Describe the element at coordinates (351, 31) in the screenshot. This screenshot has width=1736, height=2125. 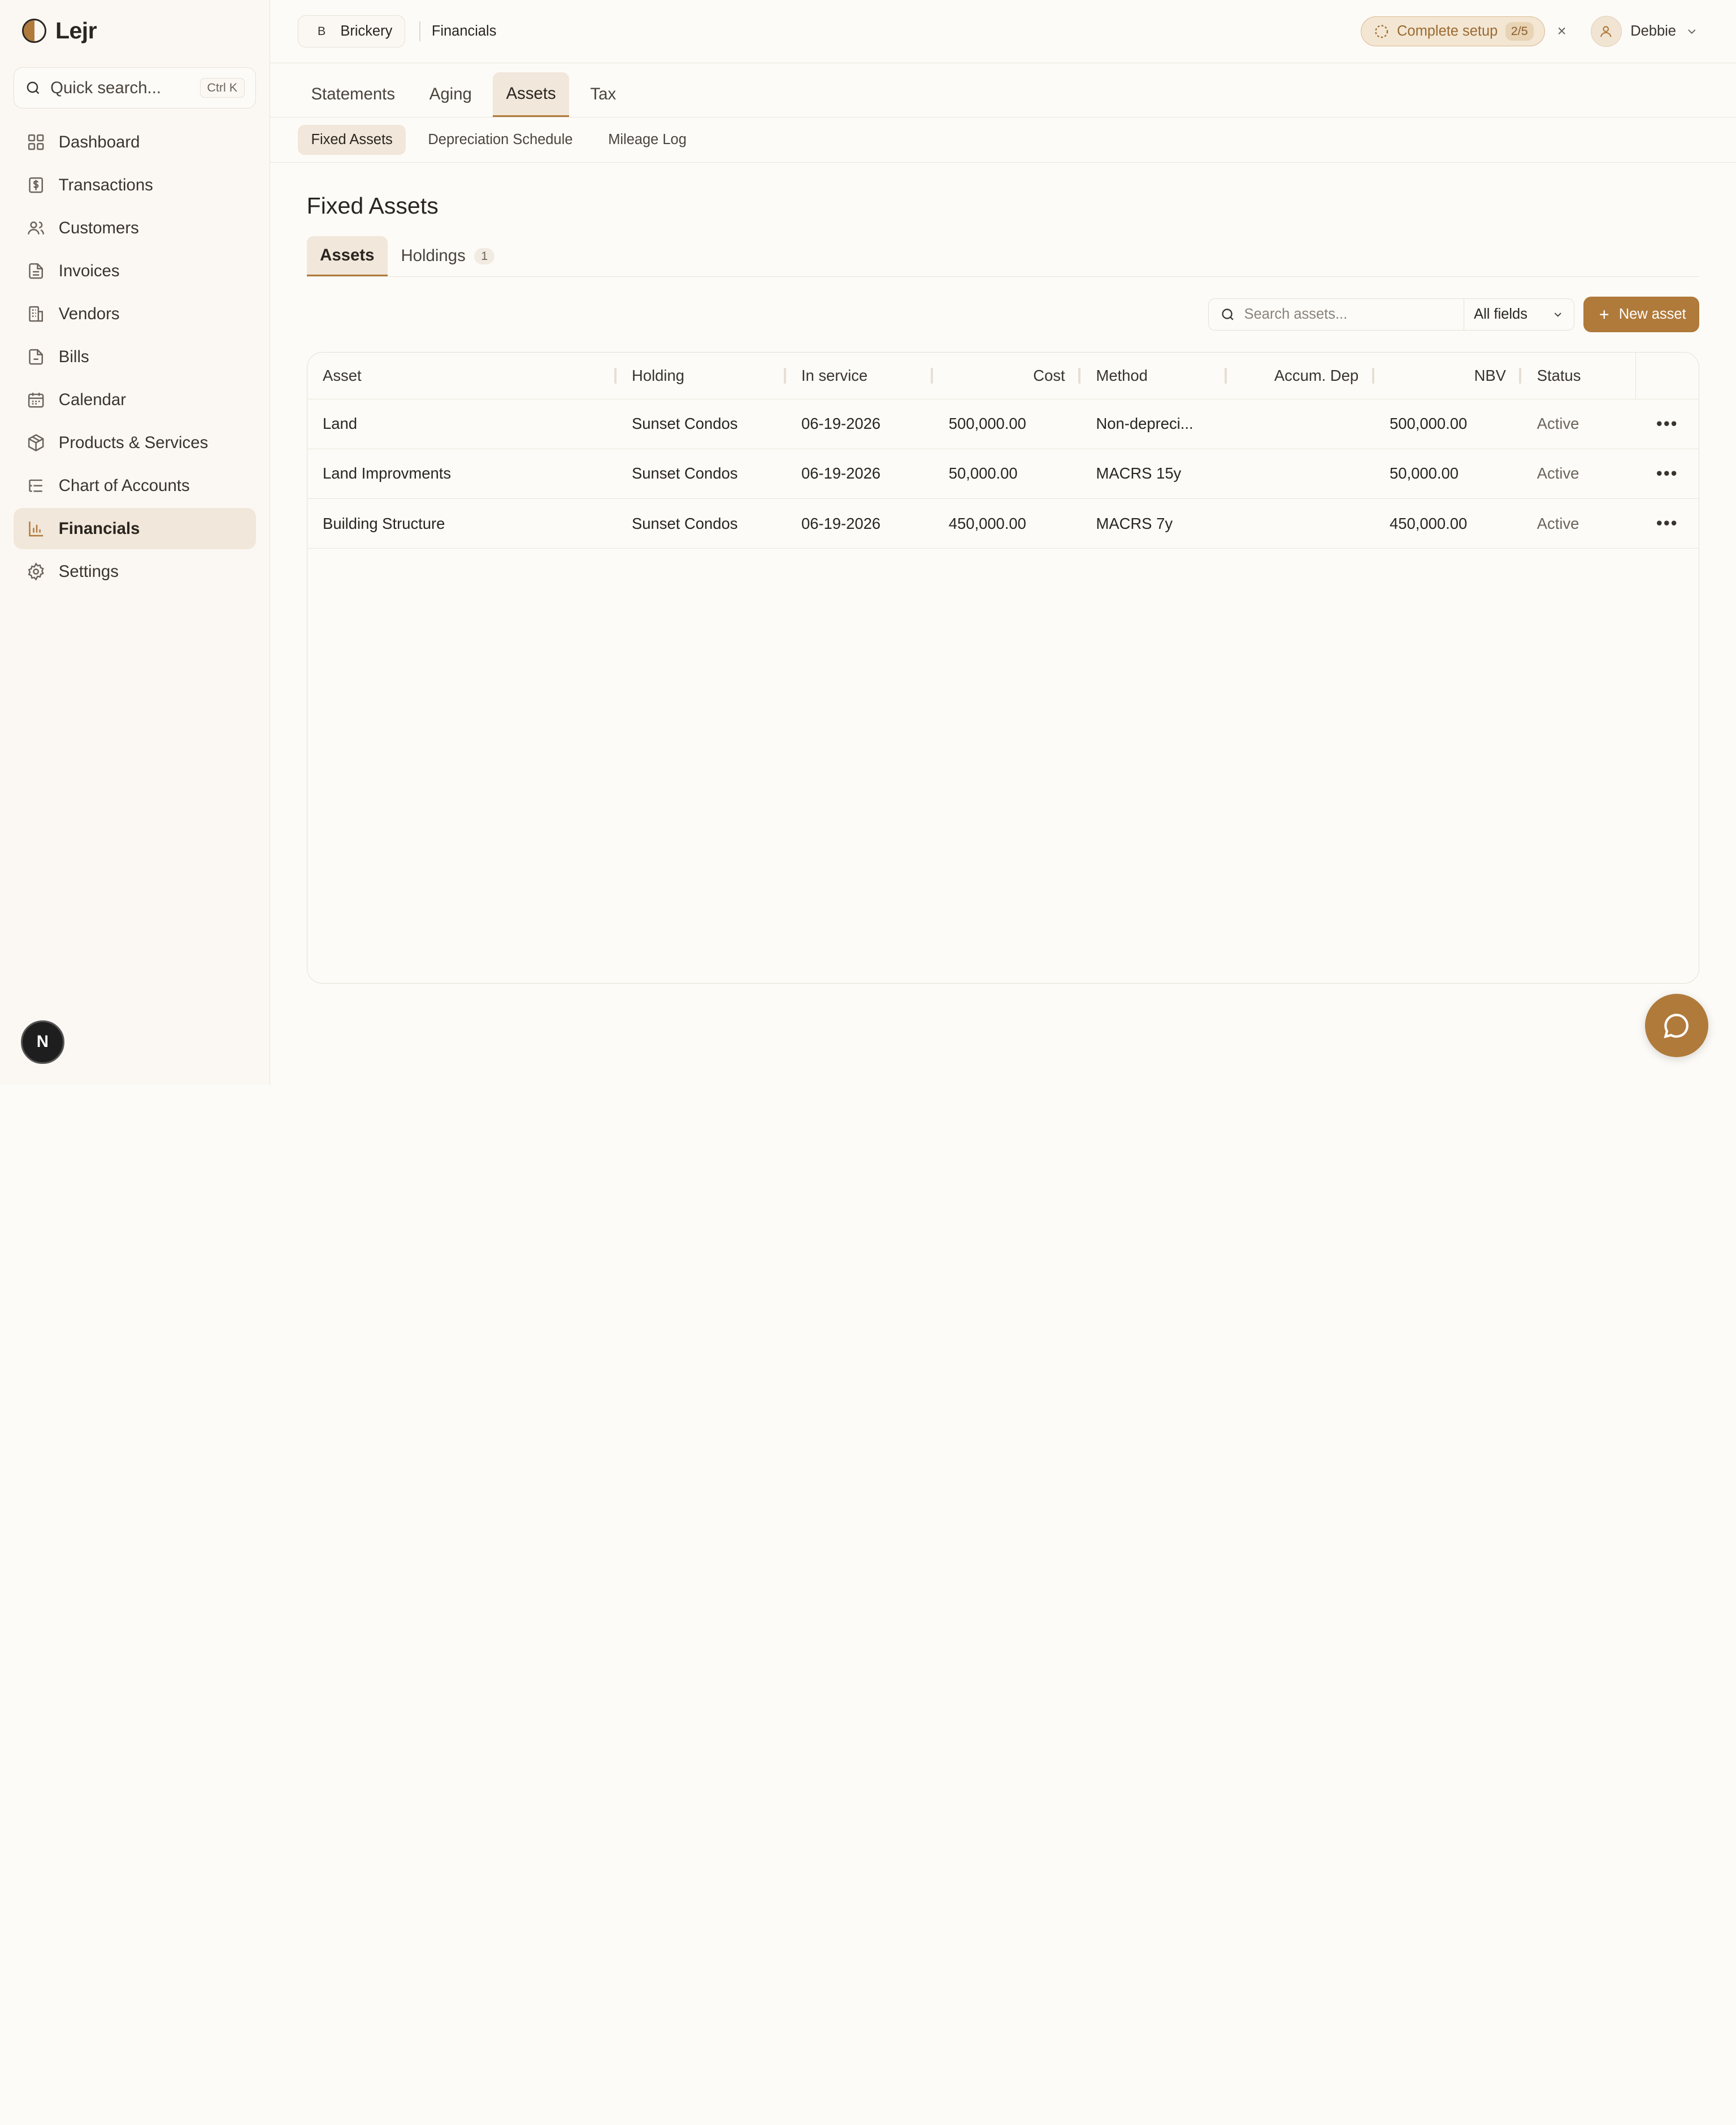
I see `org-switcher: B Brickery` at that location.